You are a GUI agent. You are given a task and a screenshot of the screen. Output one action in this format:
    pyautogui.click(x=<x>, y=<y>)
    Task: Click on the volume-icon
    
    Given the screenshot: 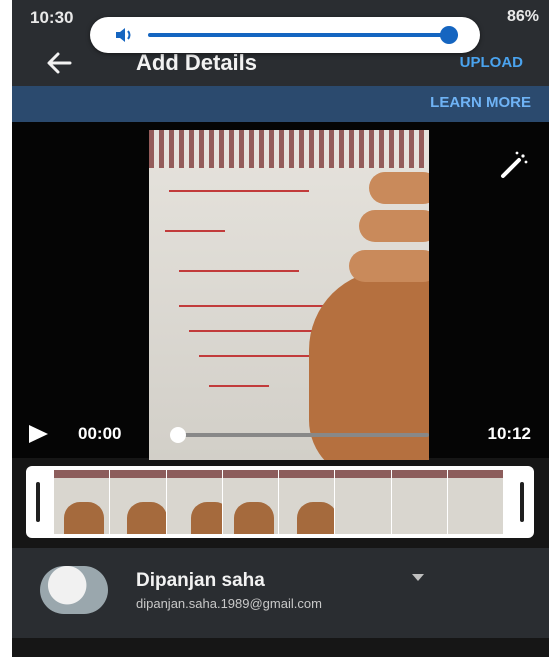 What is the action you would take?
    pyautogui.click(x=123, y=35)
    